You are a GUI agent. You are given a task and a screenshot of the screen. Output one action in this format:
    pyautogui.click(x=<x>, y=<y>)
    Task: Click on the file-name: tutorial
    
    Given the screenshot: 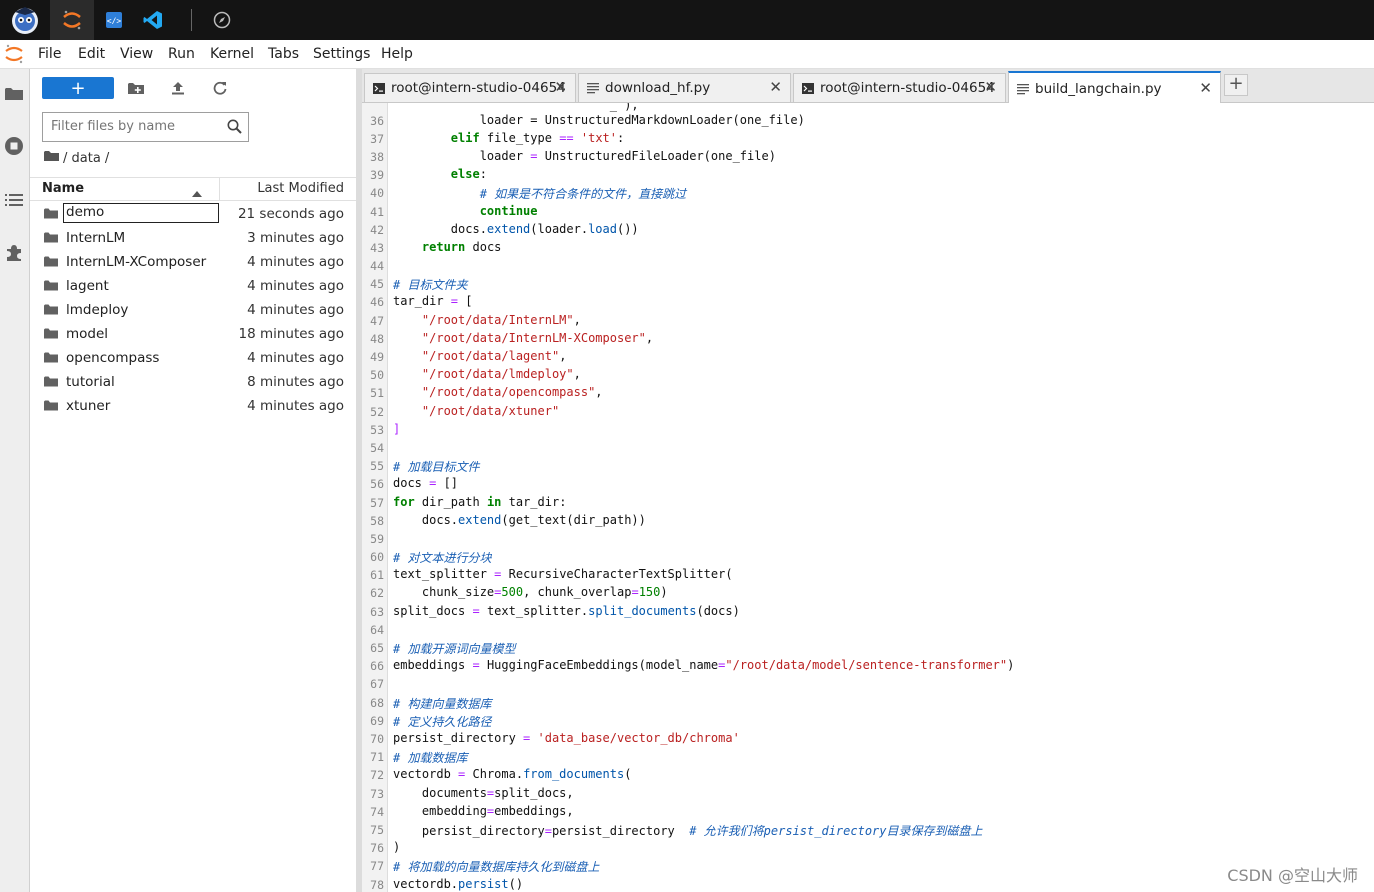 What is the action you would take?
    pyautogui.click(x=90, y=382)
    